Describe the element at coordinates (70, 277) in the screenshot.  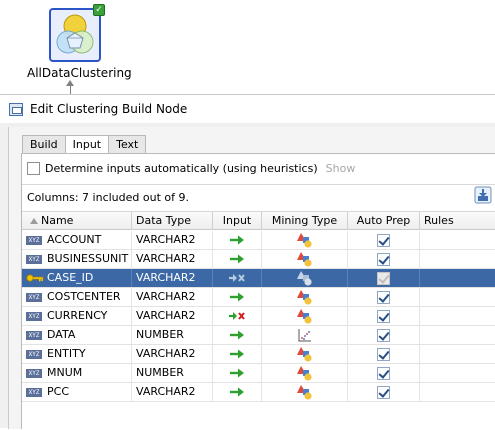
I see `column-name: CASE_ID` at that location.